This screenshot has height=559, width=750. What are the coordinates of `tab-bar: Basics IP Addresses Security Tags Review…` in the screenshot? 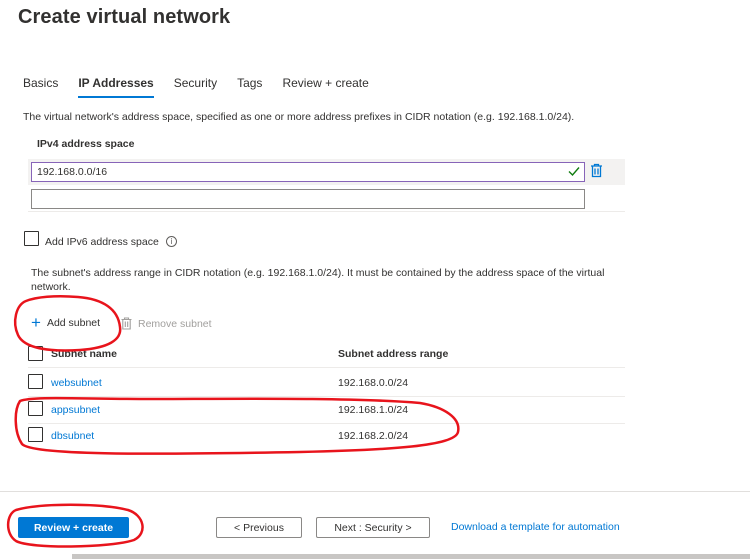 It's located at (206, 86).